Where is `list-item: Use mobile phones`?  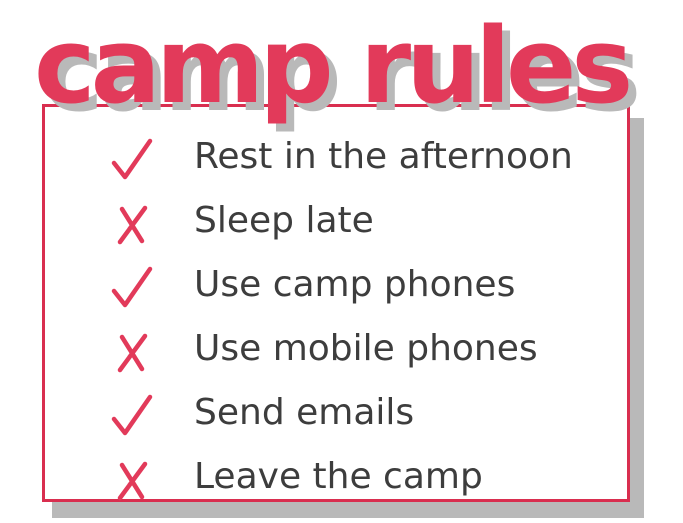 list-item: Use mobile phones is located at coordinates (341, 349).